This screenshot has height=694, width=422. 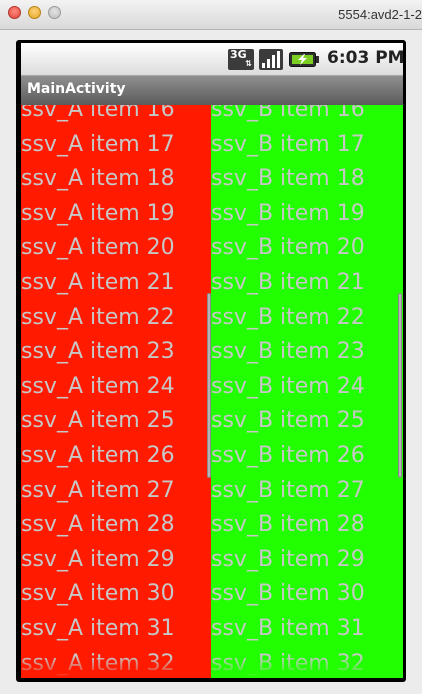 What do you see at coordinates (365, 58) in the screenshot?
I see `status-clock: 6:03 PM` at bounding box center [365, 58].